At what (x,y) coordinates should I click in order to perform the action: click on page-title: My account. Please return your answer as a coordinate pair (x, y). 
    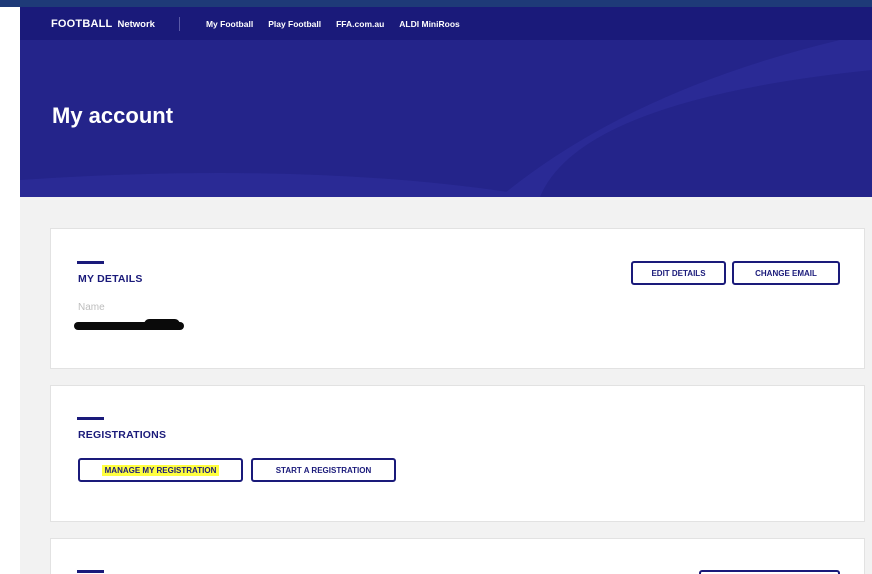
    Looking at the image, I should click on (113, 115).